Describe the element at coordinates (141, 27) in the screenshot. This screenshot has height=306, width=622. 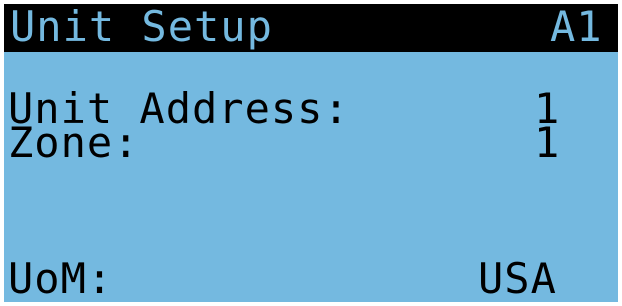
I see `screen-title: Unit Setup` at that location.